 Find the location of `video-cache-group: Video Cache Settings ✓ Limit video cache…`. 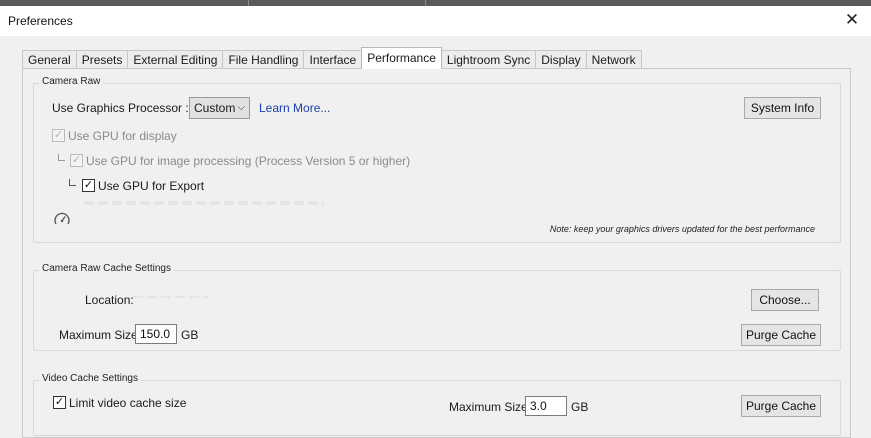

video-cache-group: Video Cache Settings ✓ Limit video cache… is located at coordinates (437, 404).